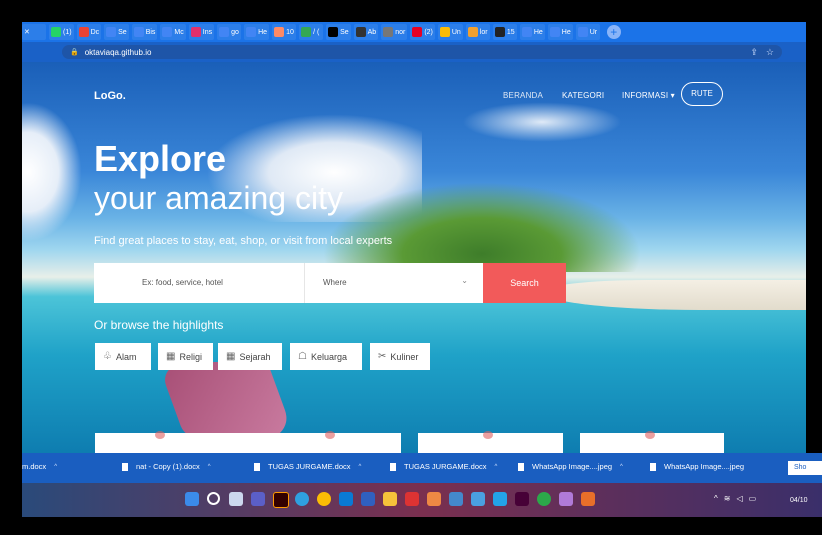  What do you see at coordinates (213, 498) in the screenshot?
I see `search-icon` at bounding box center [213, 498].